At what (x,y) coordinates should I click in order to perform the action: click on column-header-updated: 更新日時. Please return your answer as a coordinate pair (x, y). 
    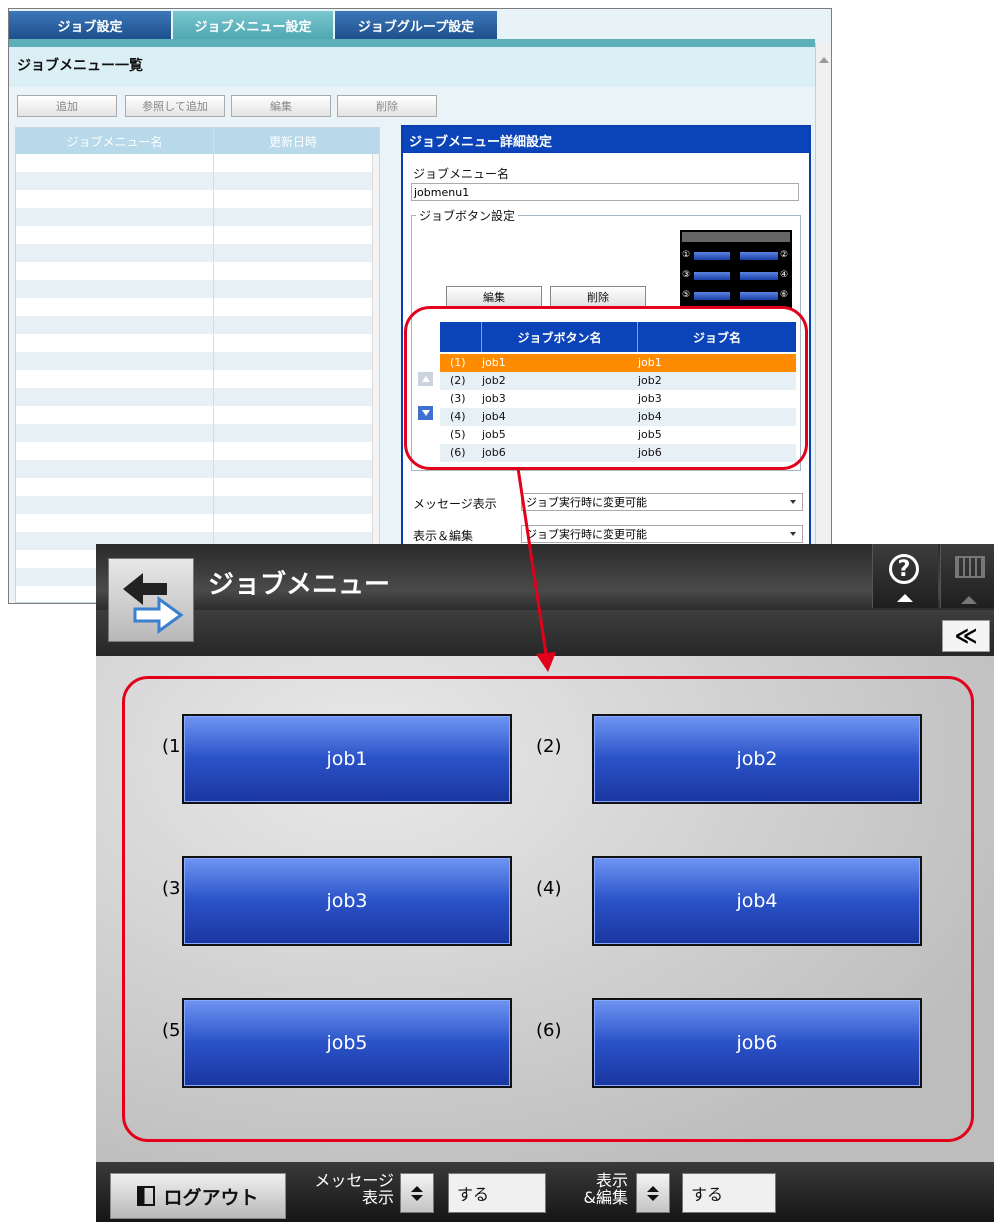
    Looking at the image, I should click on (293, 141).